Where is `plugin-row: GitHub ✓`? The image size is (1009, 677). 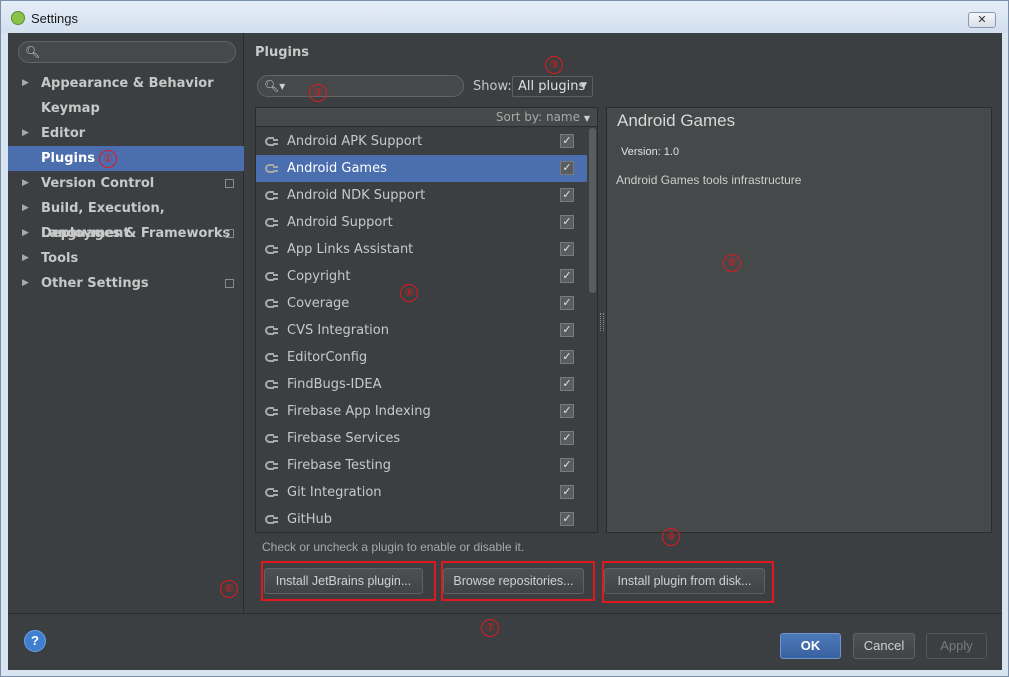
plugin-row: GitHub ✓ is located at coordinates (421, 519).